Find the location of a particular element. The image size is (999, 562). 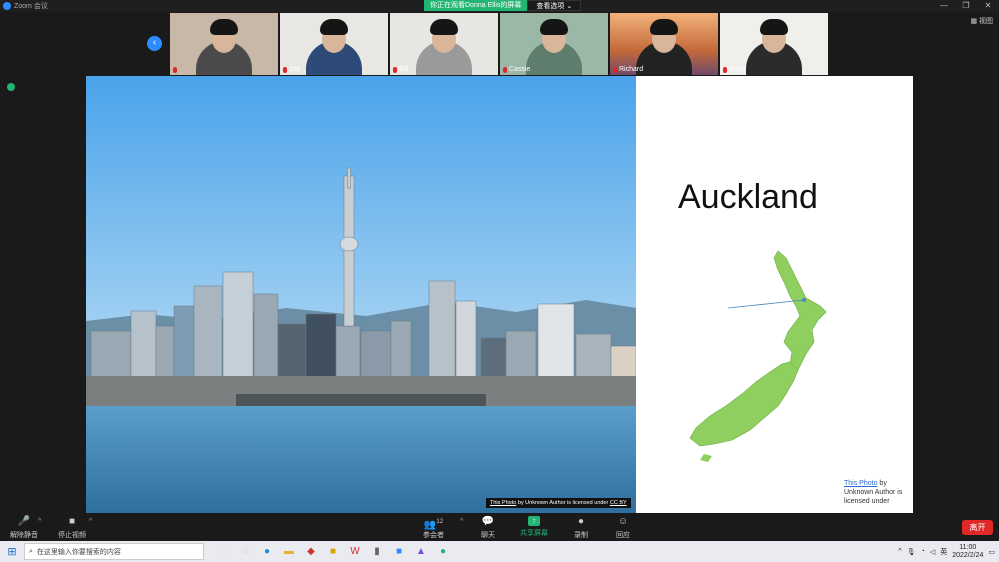

port is located at coordinates (361, 400).